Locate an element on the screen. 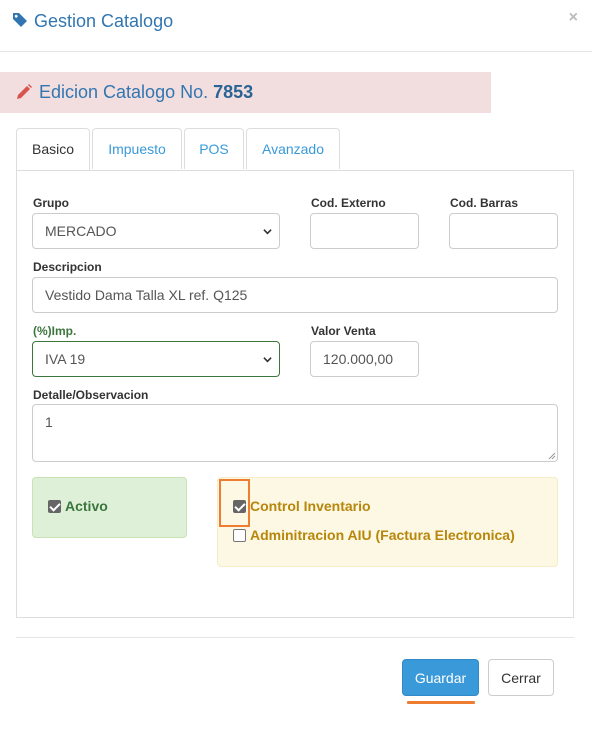 The image size is (592, 746). activo-label: Activo is located at coordinates (86, 506).